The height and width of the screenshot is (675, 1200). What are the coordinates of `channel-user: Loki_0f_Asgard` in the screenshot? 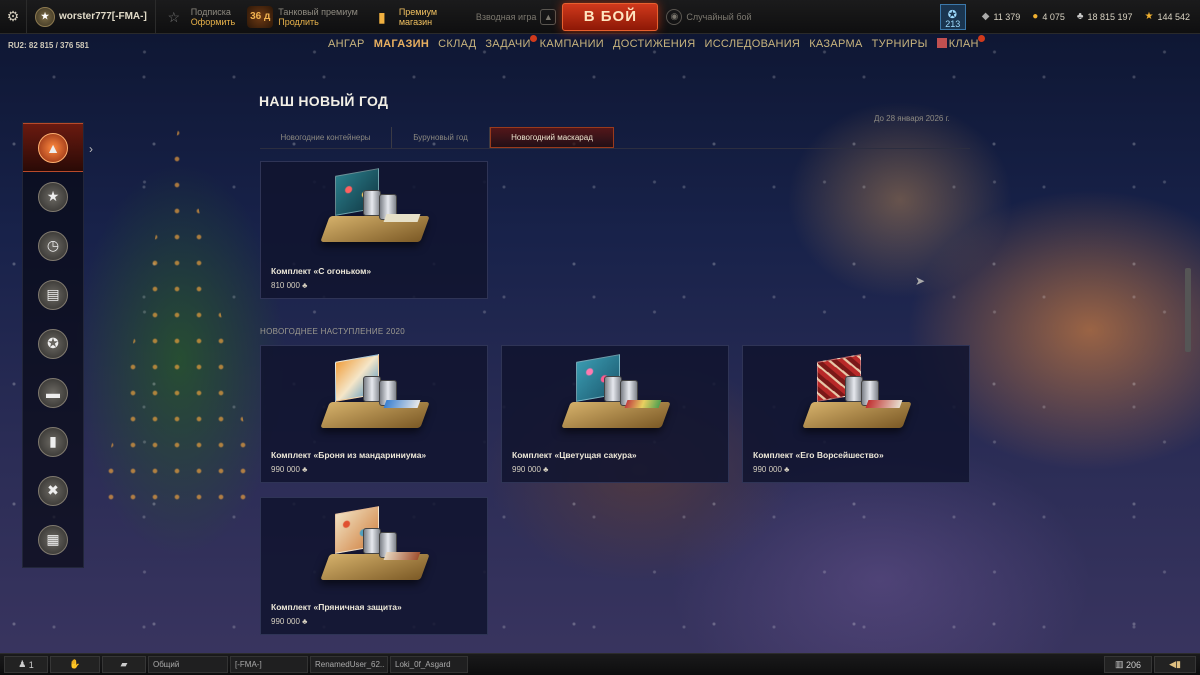 It's located at (429, 664).